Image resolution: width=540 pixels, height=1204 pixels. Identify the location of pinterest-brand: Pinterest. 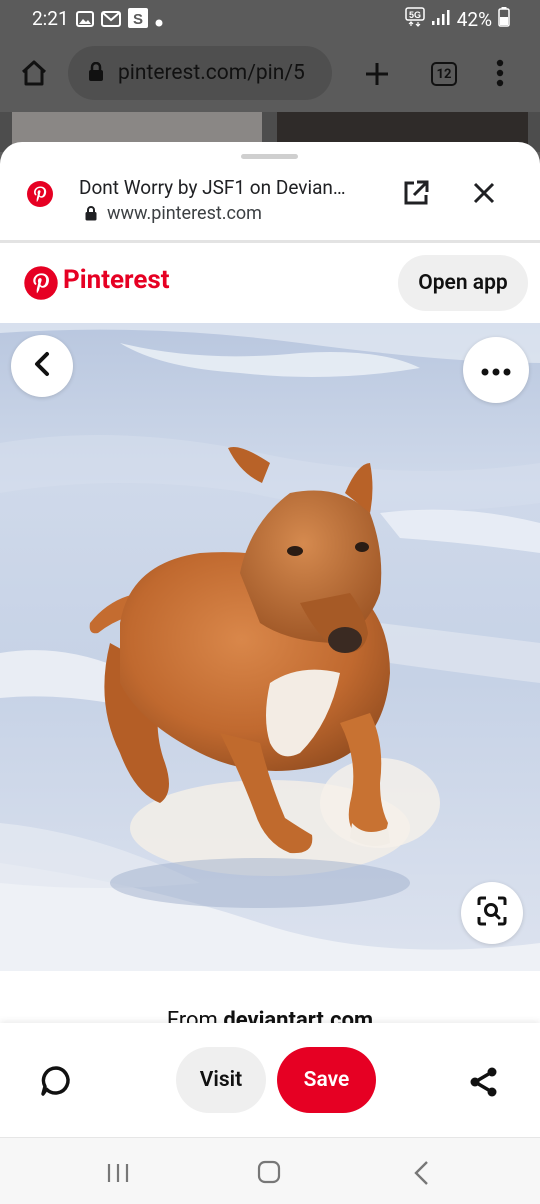
(116, 280).